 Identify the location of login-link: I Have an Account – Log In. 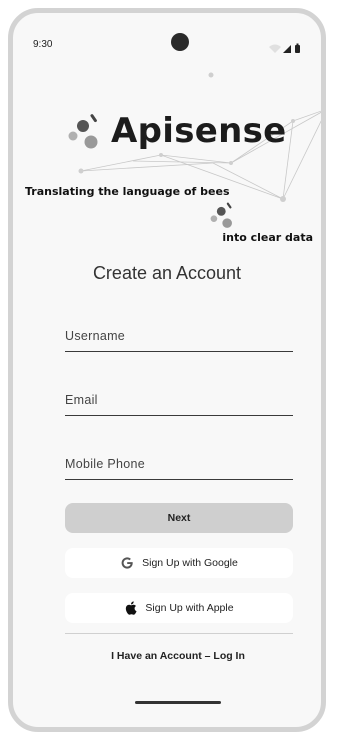
(167, 656).